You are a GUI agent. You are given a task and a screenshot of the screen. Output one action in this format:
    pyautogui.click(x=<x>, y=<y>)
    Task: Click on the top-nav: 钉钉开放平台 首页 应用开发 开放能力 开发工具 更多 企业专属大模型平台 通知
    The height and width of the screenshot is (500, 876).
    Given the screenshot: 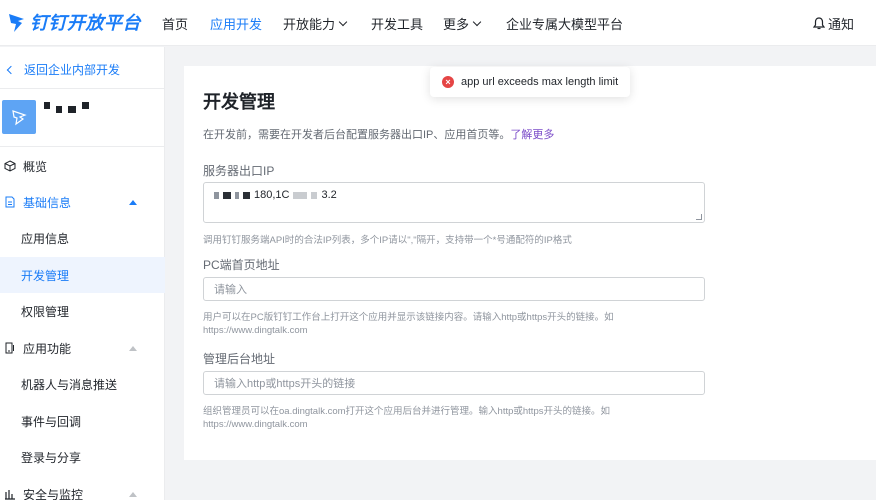 What is the action you would take?
    pyautogui.click(x=438, y=23)
    